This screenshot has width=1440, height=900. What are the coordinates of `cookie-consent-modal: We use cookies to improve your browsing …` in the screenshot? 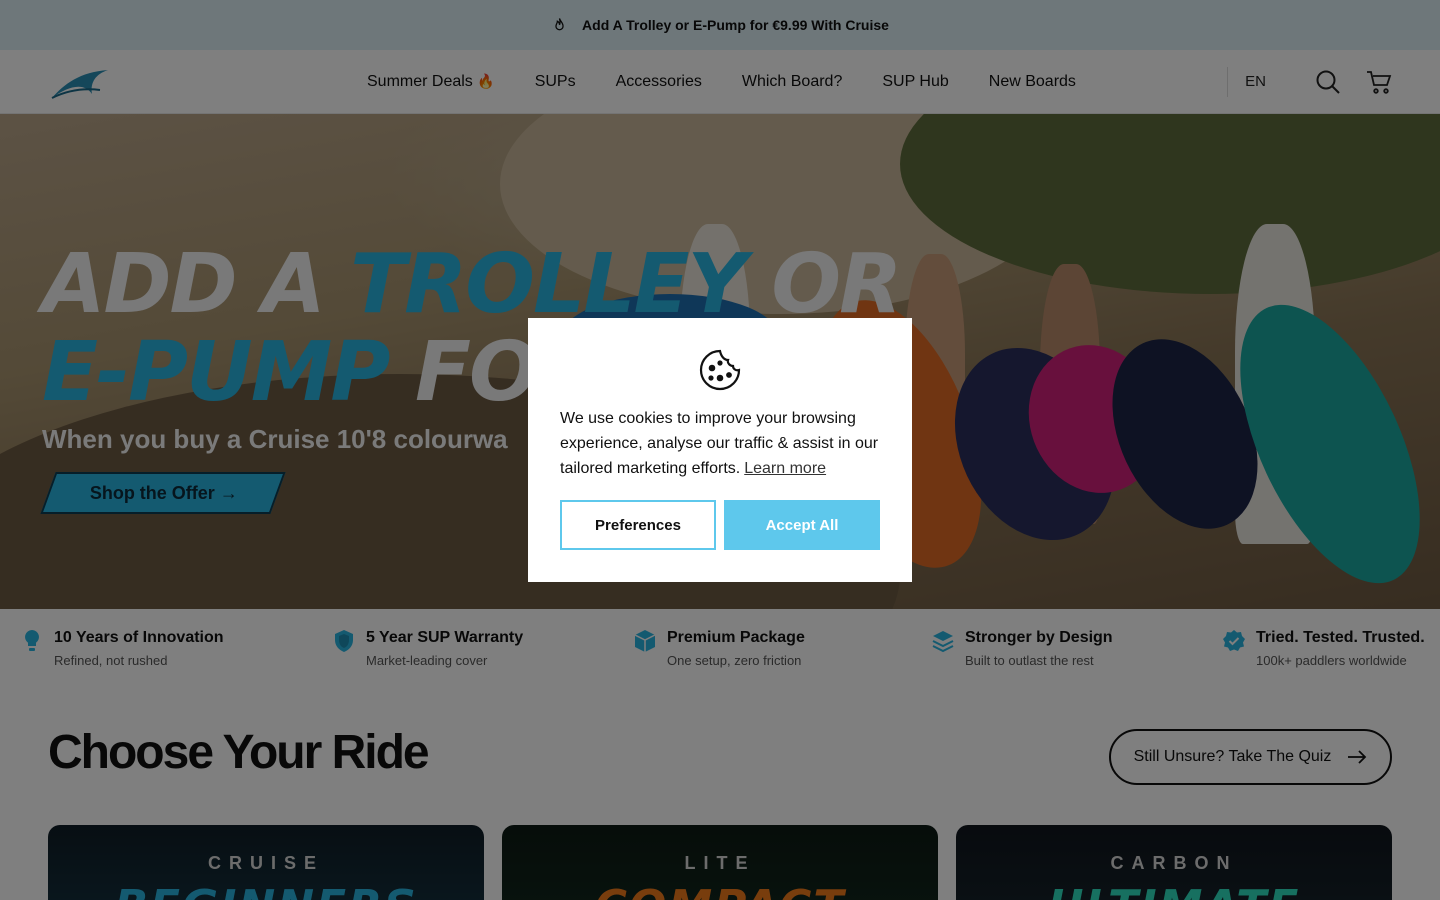 It's located at (720, 450).